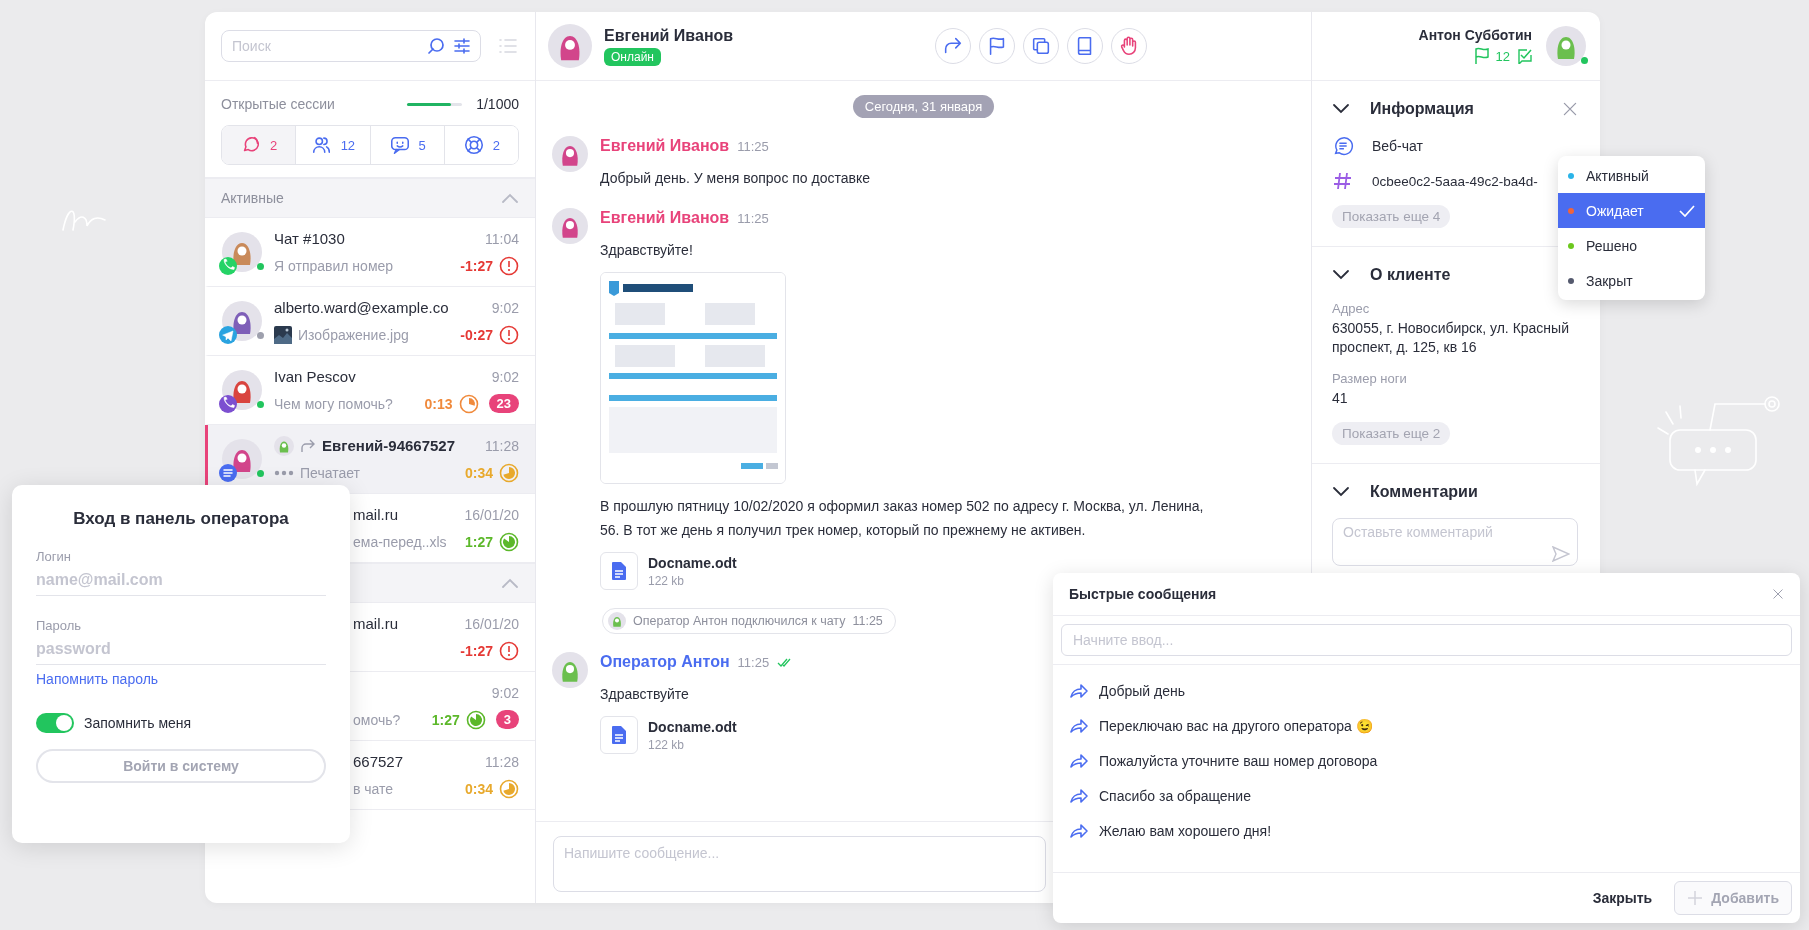 This screenshot has width=1809, height=930. Describe the element at coordinates (632, 56) in the screenshot. I see `status-badge: Онлайн` at that location.